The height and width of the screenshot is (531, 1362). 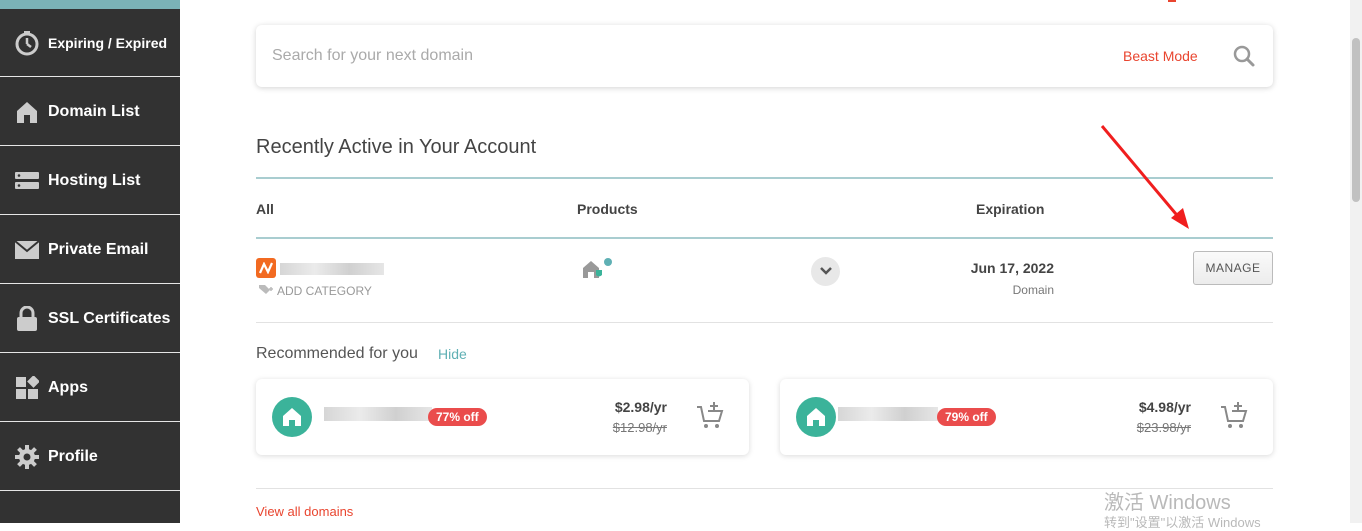 What do you see at coordinates (1160, 56) in the screenshot?
I see `beast-mode-link: Beast Mode` at bounding box center [1160, 56].